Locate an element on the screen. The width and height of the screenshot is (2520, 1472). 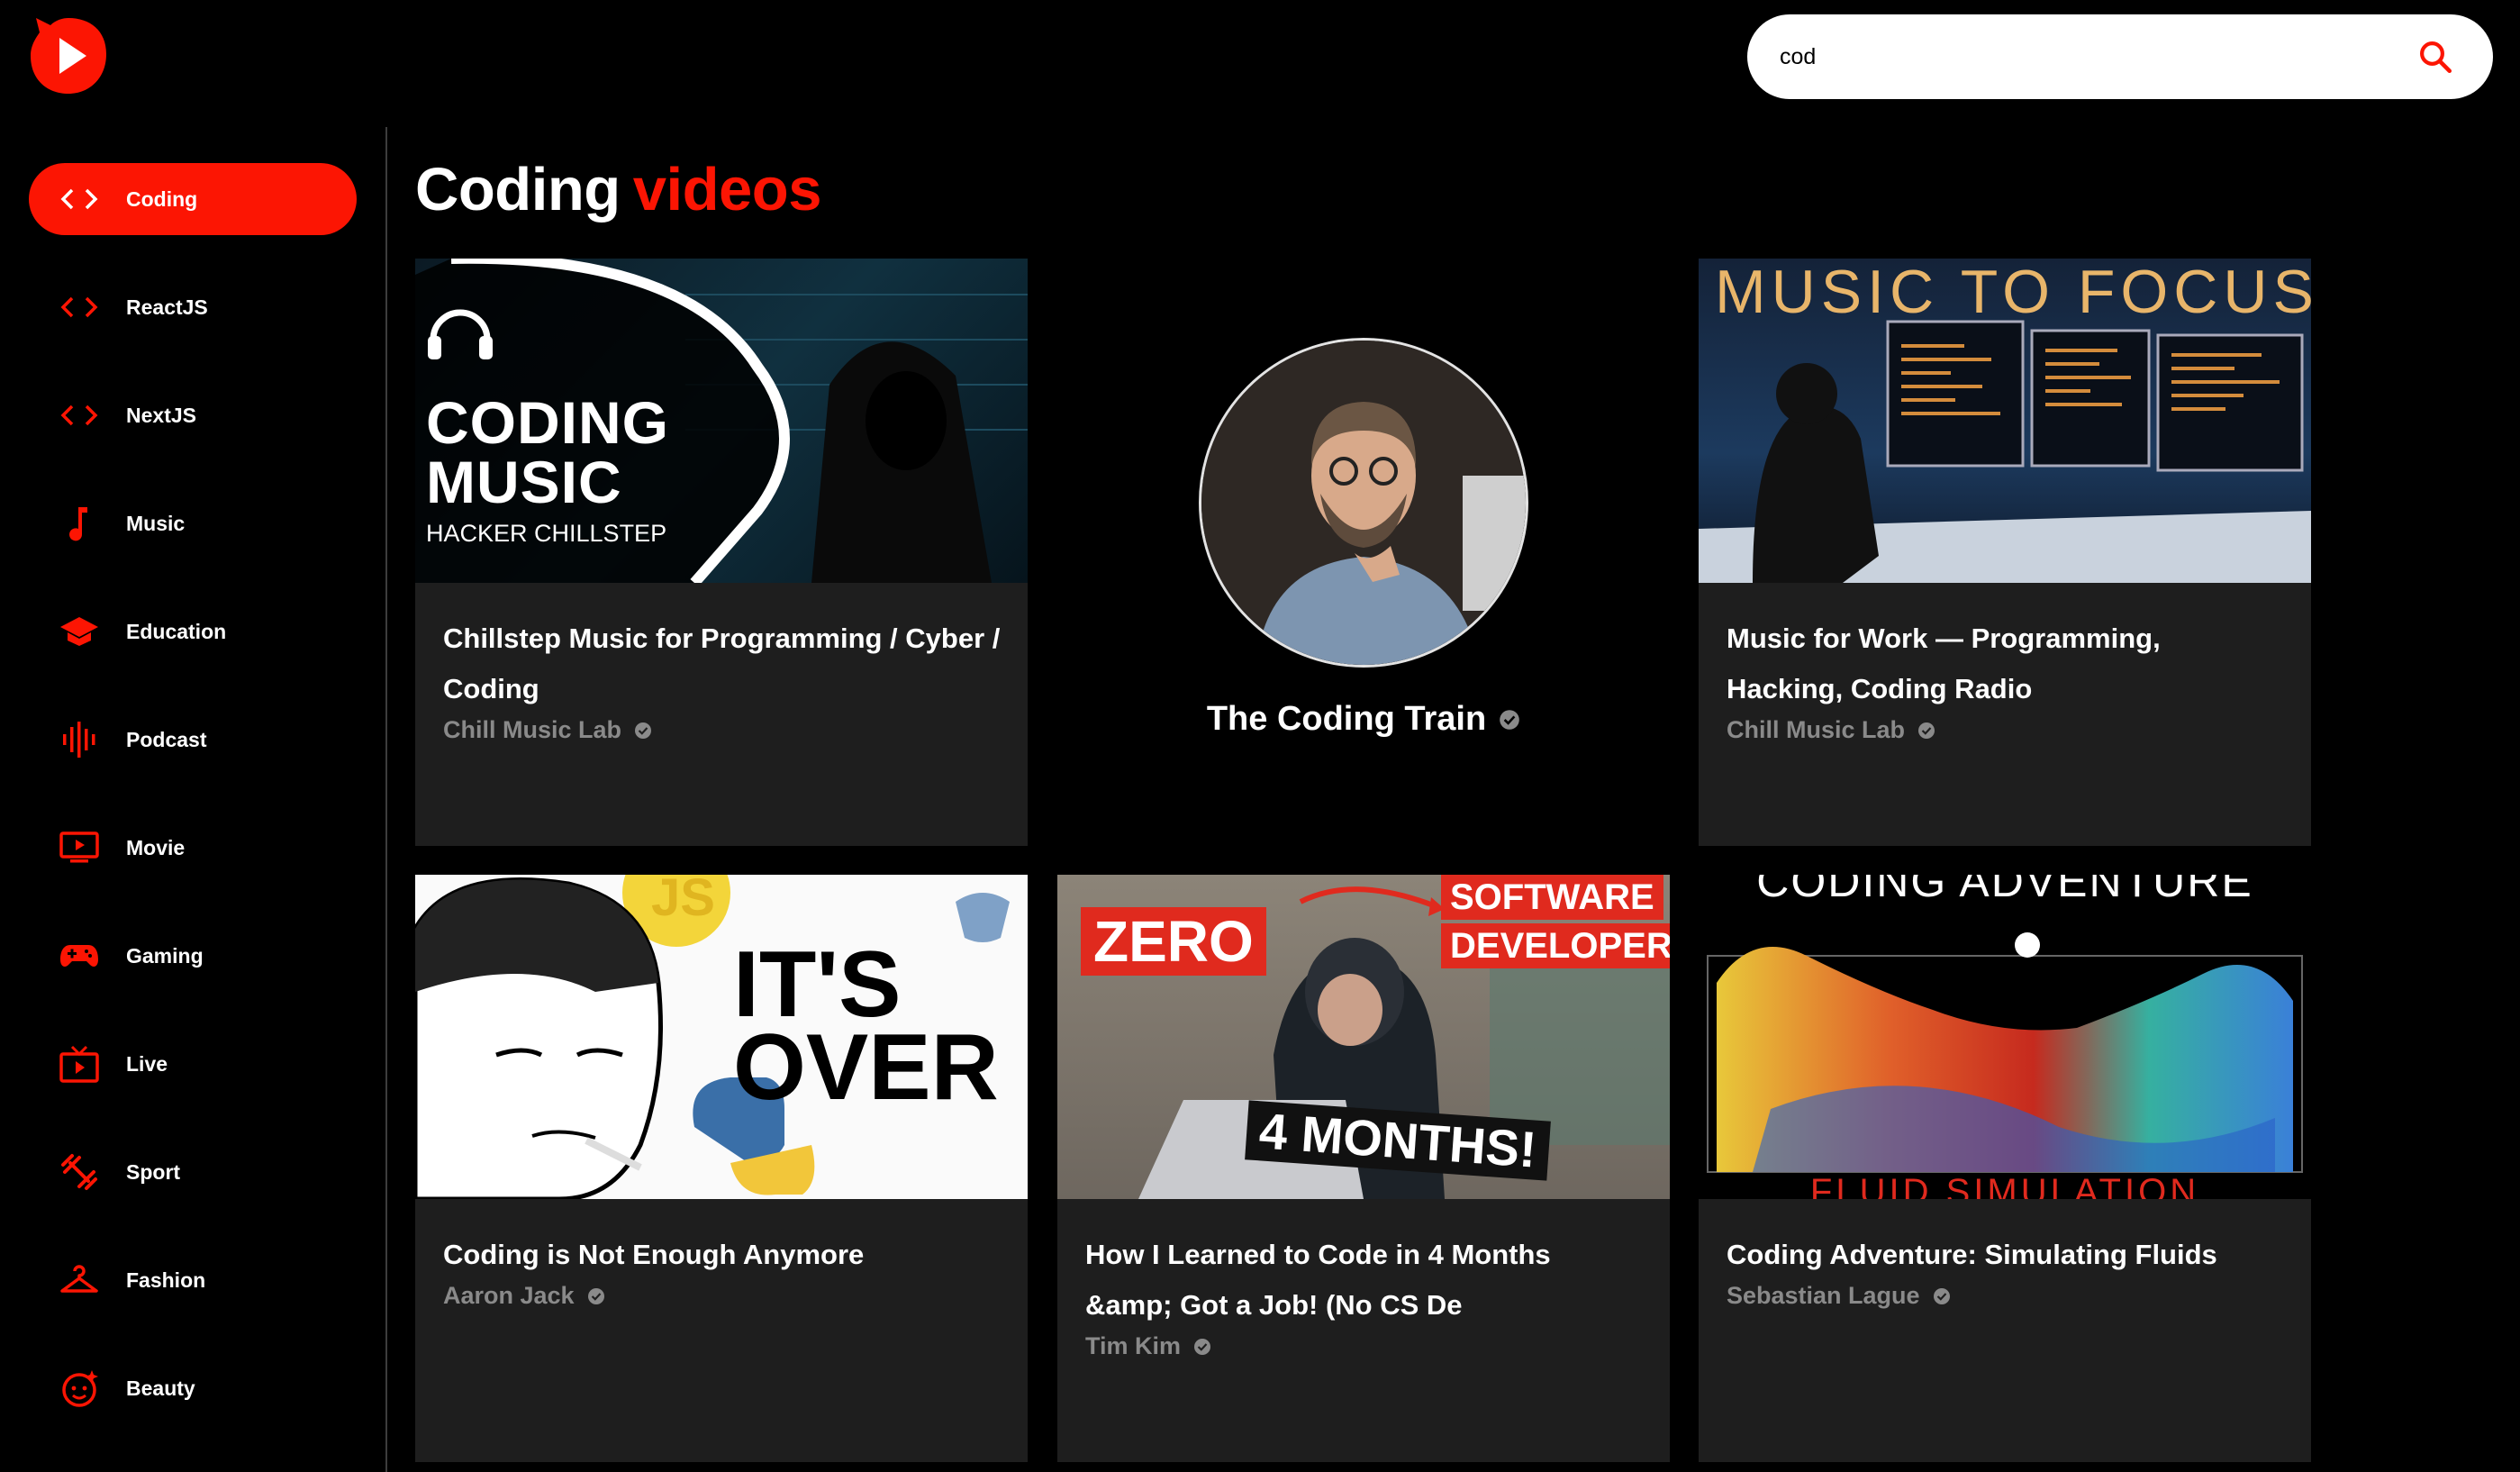
sidebar-item-label: Movie is located at coordinates (156, 847).